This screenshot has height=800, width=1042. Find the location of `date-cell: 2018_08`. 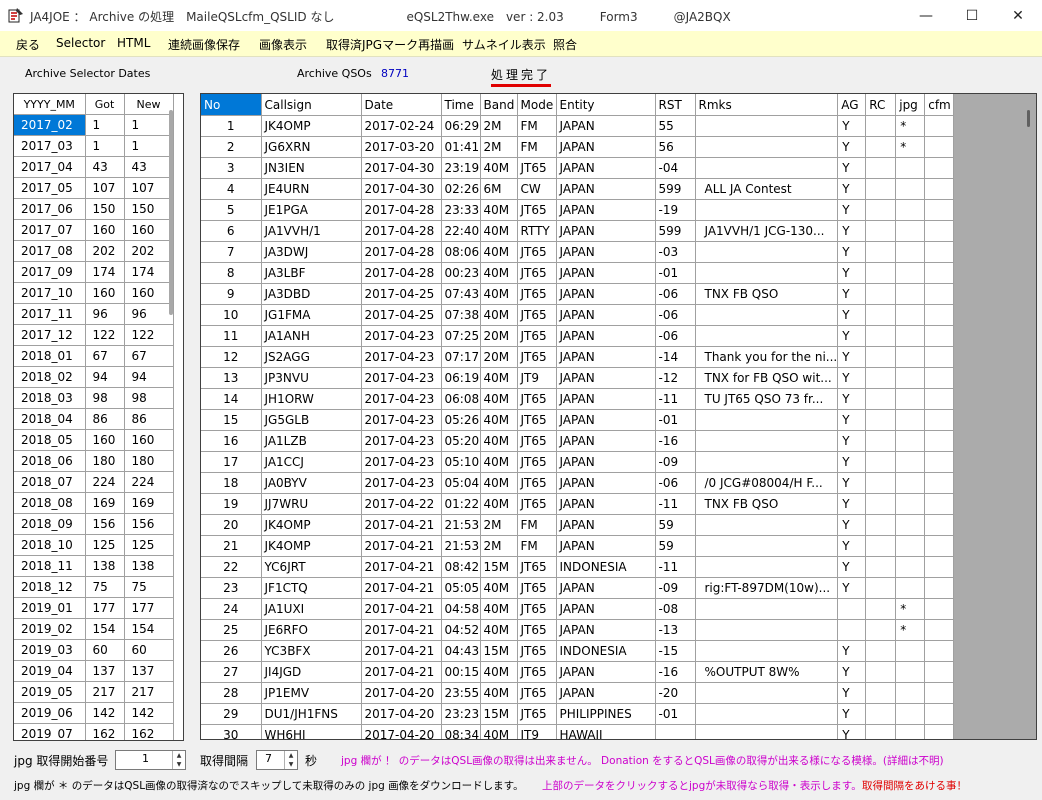

date-cell: 2018_08 is located at coordinates (50, 503).